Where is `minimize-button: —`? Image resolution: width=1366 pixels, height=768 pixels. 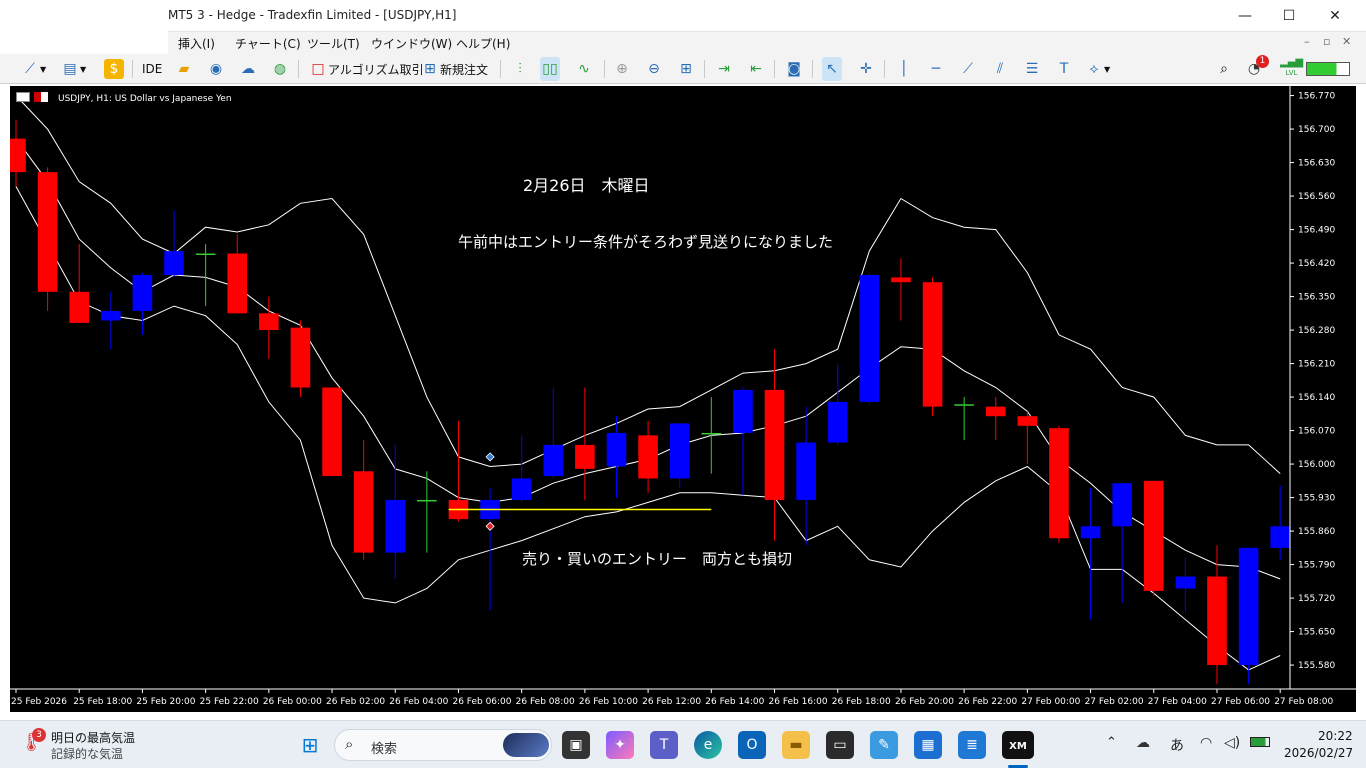
minimize-button: — is located at coordinates (1245, 16).